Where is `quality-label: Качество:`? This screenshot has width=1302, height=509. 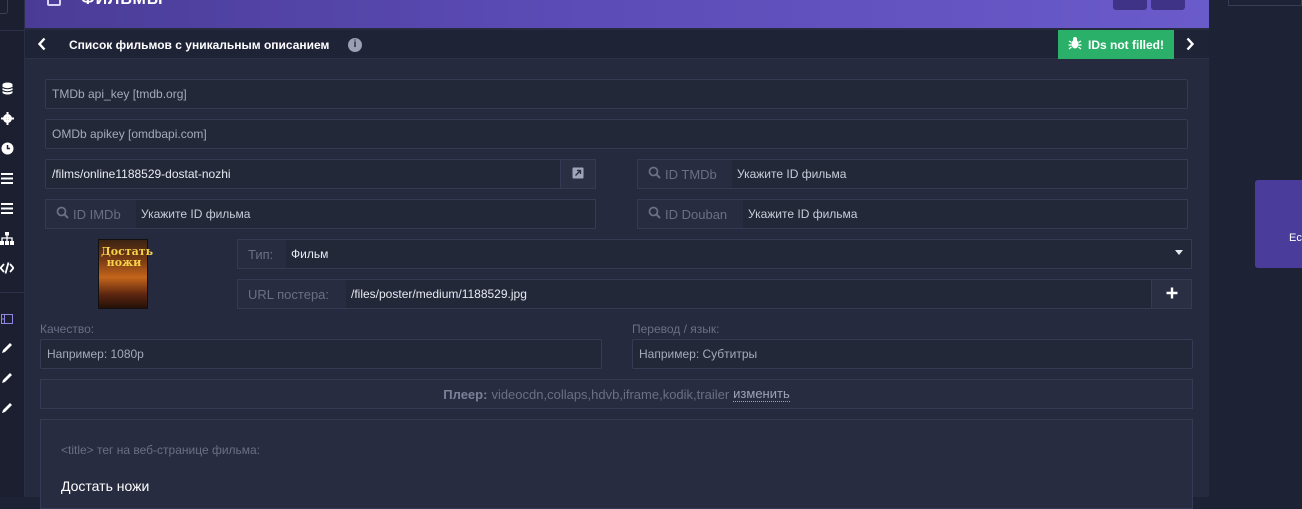
quality-label: Качество: is located at coordinates (67, 329).